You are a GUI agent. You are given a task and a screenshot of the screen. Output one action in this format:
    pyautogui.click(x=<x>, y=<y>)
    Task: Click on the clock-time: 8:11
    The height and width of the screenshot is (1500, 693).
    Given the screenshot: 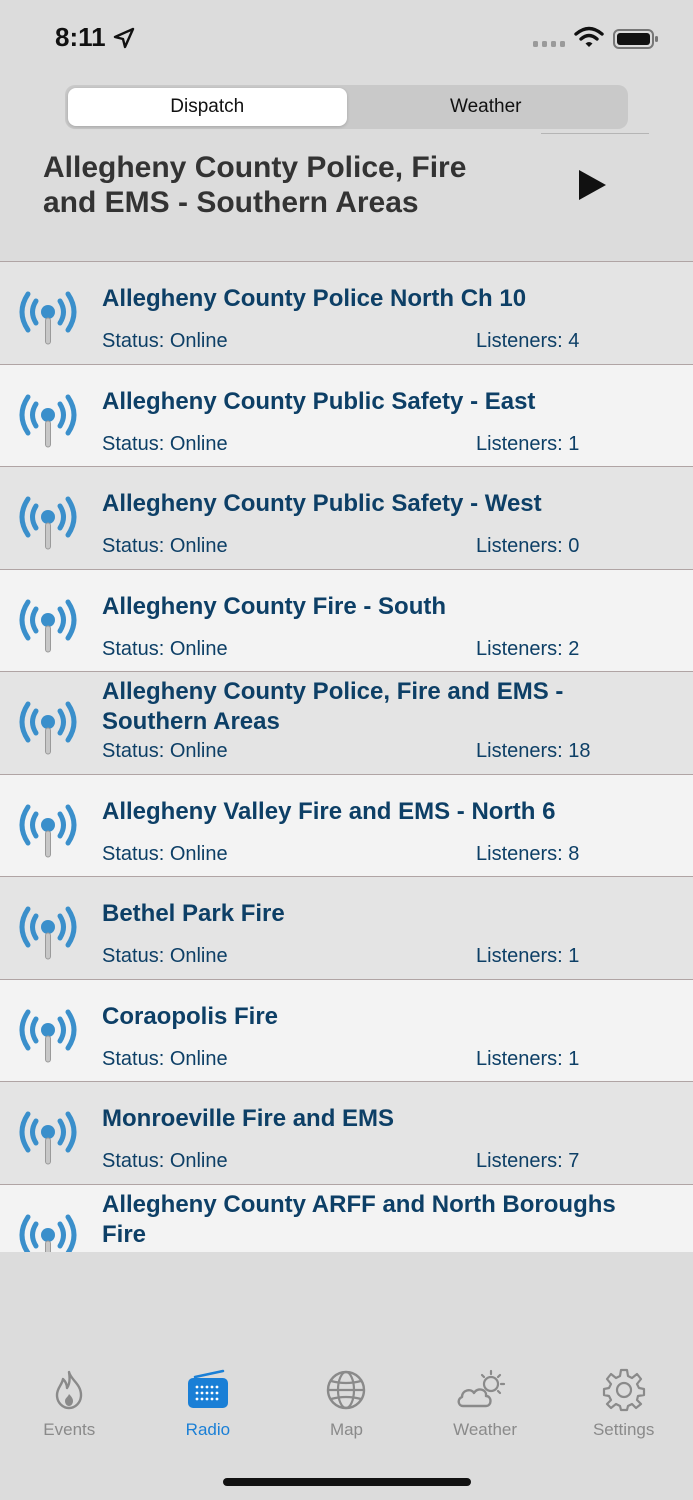 What is the action you would take?
    pyautogui.click(x=80, y=37)
    